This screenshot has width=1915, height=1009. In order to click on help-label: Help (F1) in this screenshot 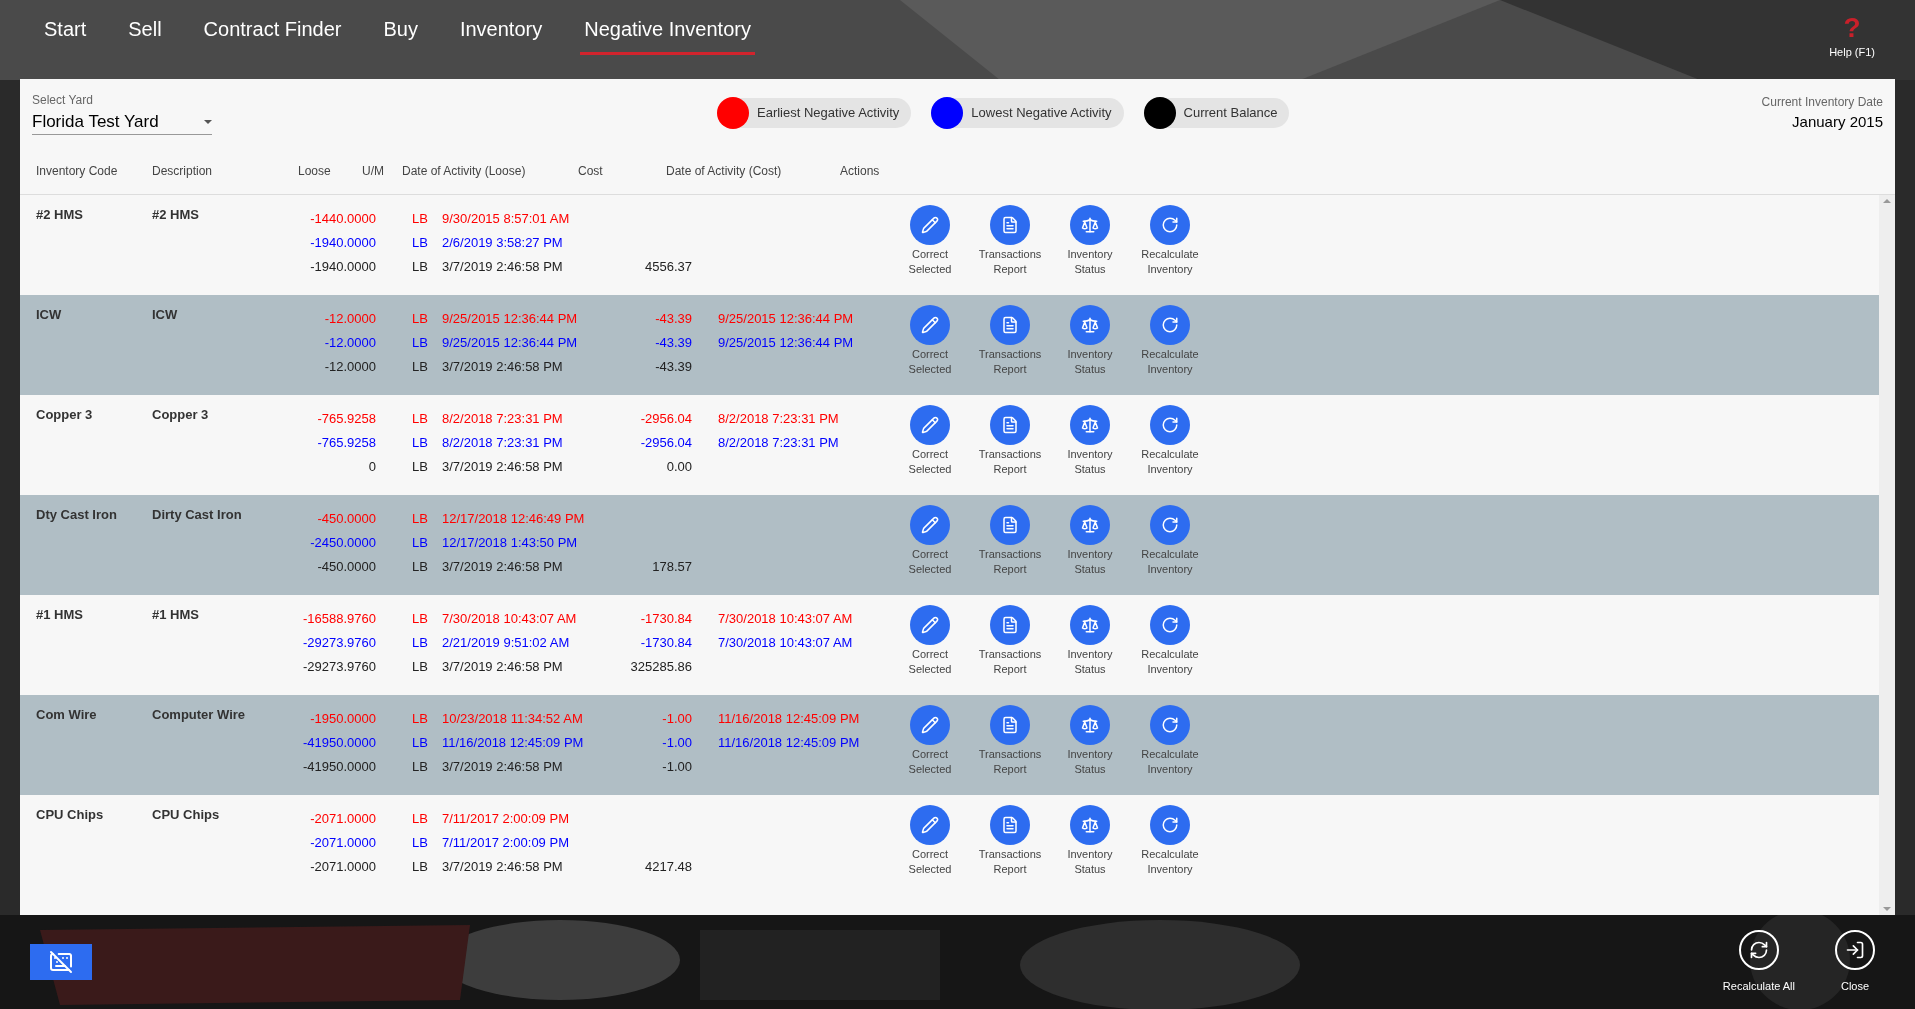, I will do `click(1852, 52)`.